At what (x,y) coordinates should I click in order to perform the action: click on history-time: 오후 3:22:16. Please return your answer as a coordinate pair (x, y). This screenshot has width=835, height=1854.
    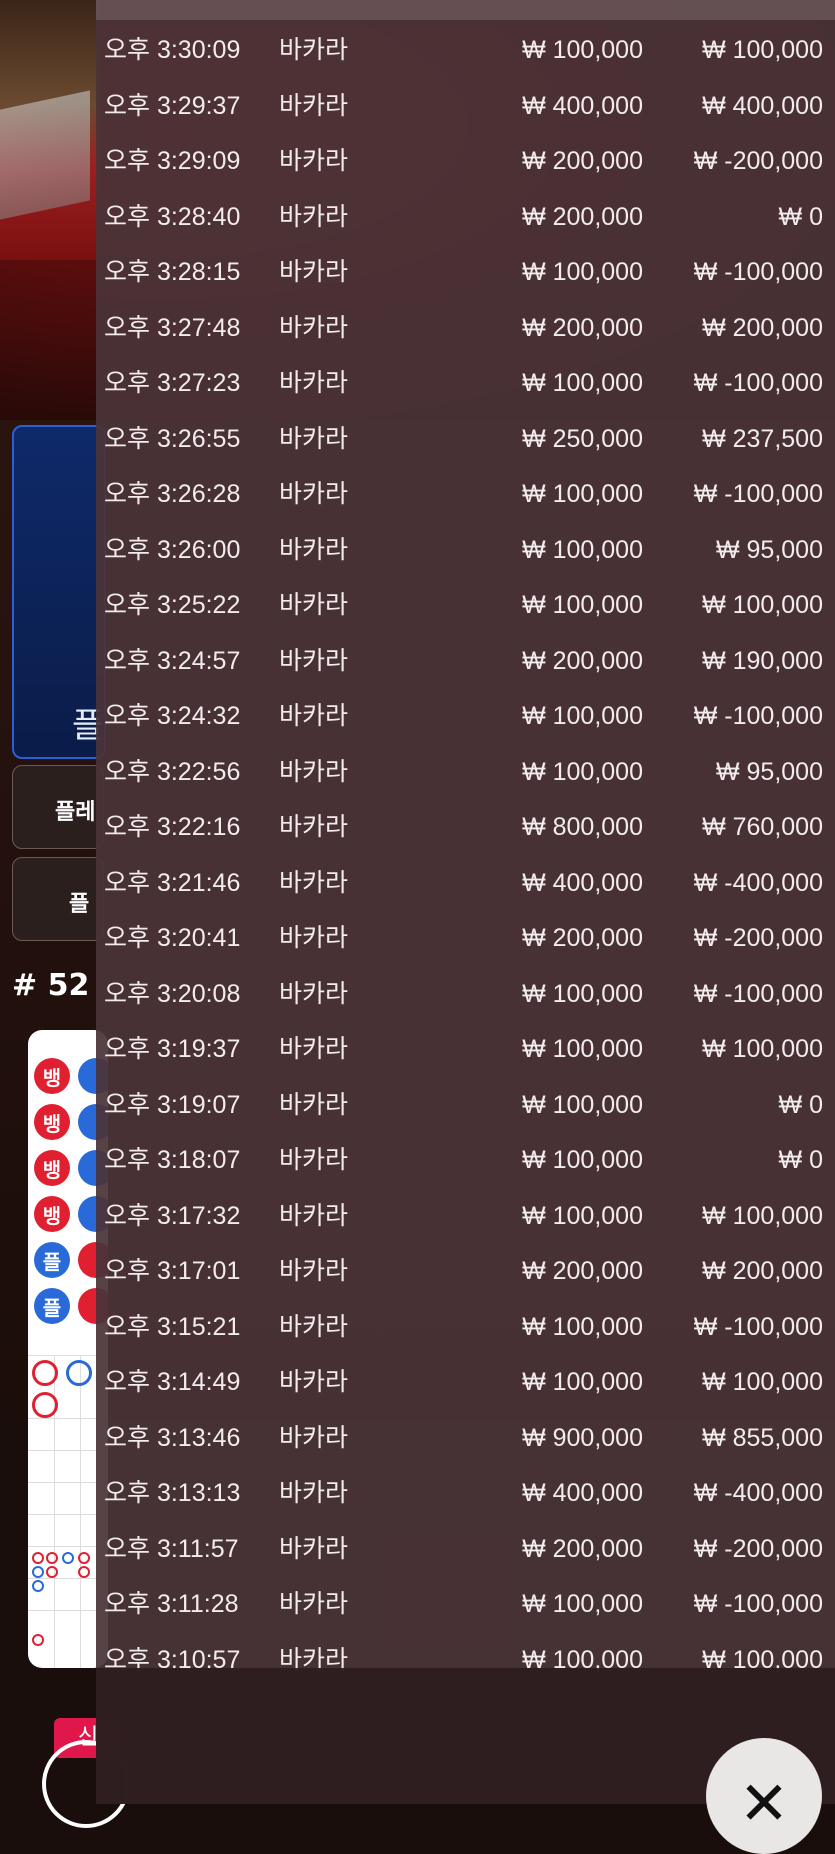
    Looking at the image, I should click on (172, 827).